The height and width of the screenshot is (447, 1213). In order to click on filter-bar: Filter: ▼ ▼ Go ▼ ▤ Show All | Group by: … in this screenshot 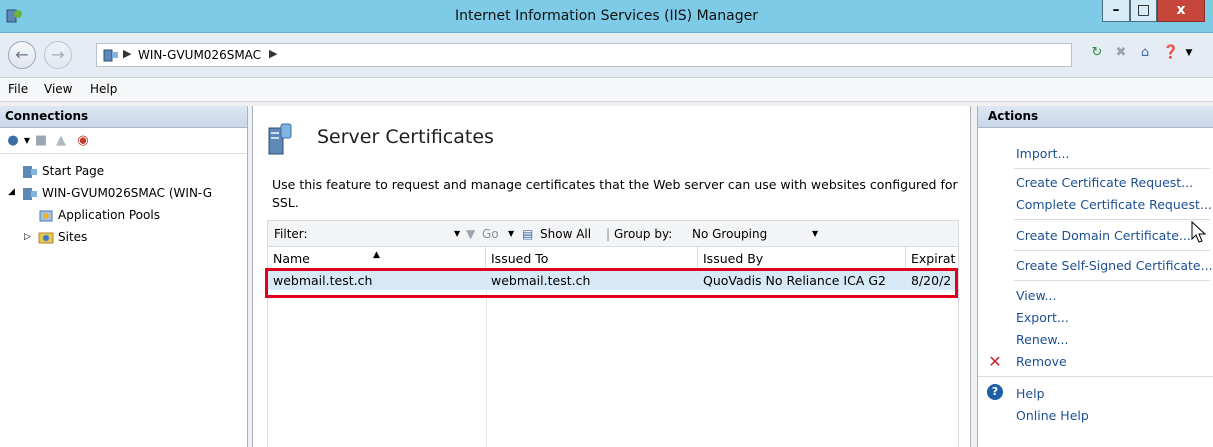, I will do `click(613, 233)`.